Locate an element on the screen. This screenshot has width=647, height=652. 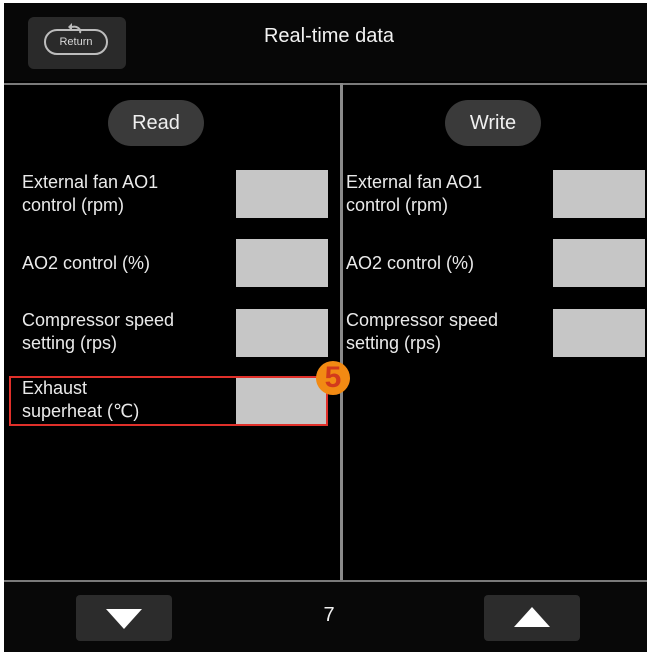
read-label-ao2: AO2 control (%) is located at coordinates (86, 263).